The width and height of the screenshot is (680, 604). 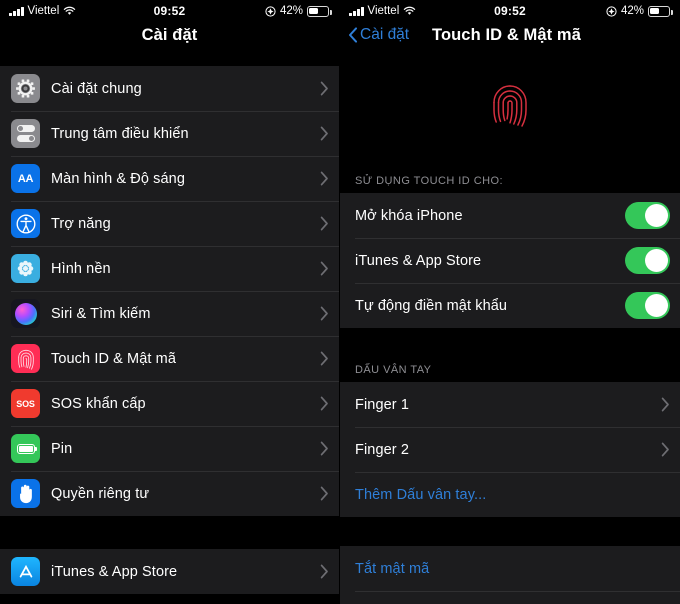 What do you see at coordinates (382, 449) in the screenshot?
I see `fingerprint-label: Finger 2` at bounding box center [382, 449].